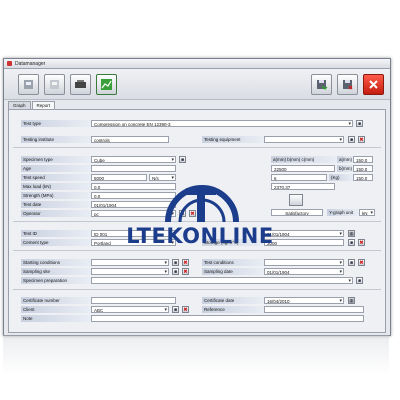 This screenshot has height=400, width=400. Describe the element at coordinates (119, 177) in the screenshot. I see `test-speed-field: 5000` at that location.